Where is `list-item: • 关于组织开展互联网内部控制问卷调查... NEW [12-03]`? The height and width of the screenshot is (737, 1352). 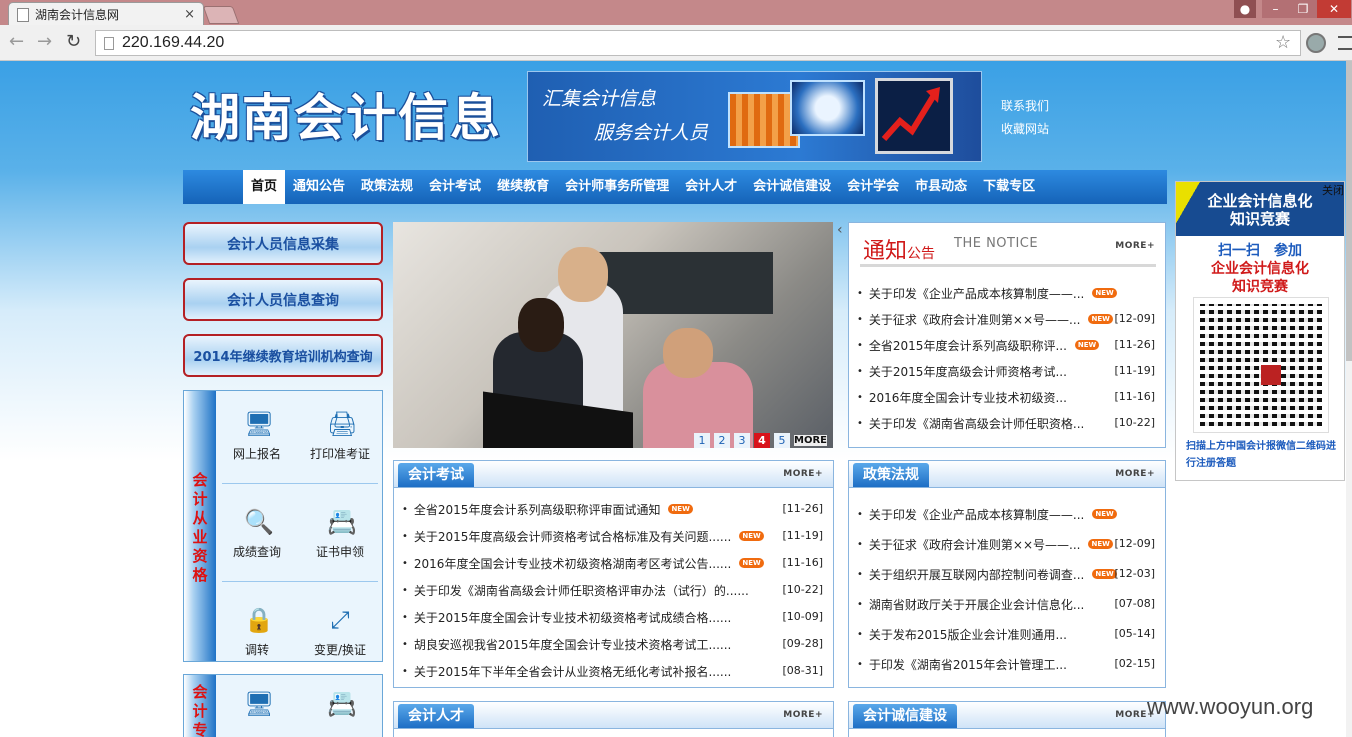 list-item: • 关于组织开展互联网内部控制问卷调查... NEW [12-03] is located at coordinates (1006, 574).